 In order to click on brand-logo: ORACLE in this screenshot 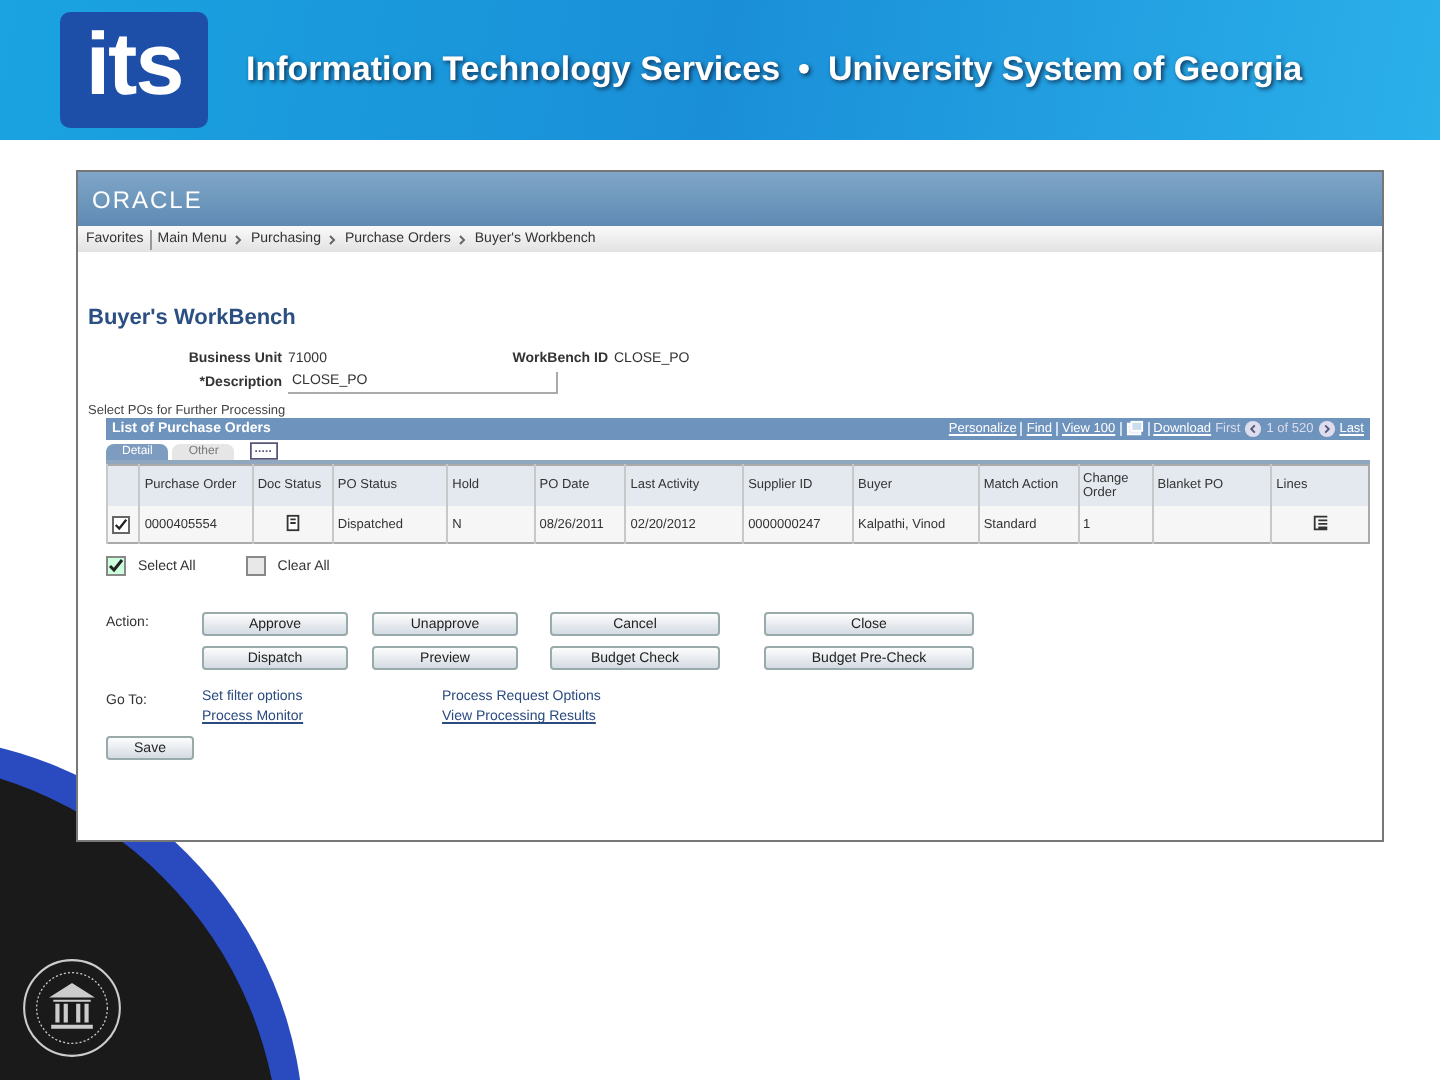, I will do `click(147, 199)`.